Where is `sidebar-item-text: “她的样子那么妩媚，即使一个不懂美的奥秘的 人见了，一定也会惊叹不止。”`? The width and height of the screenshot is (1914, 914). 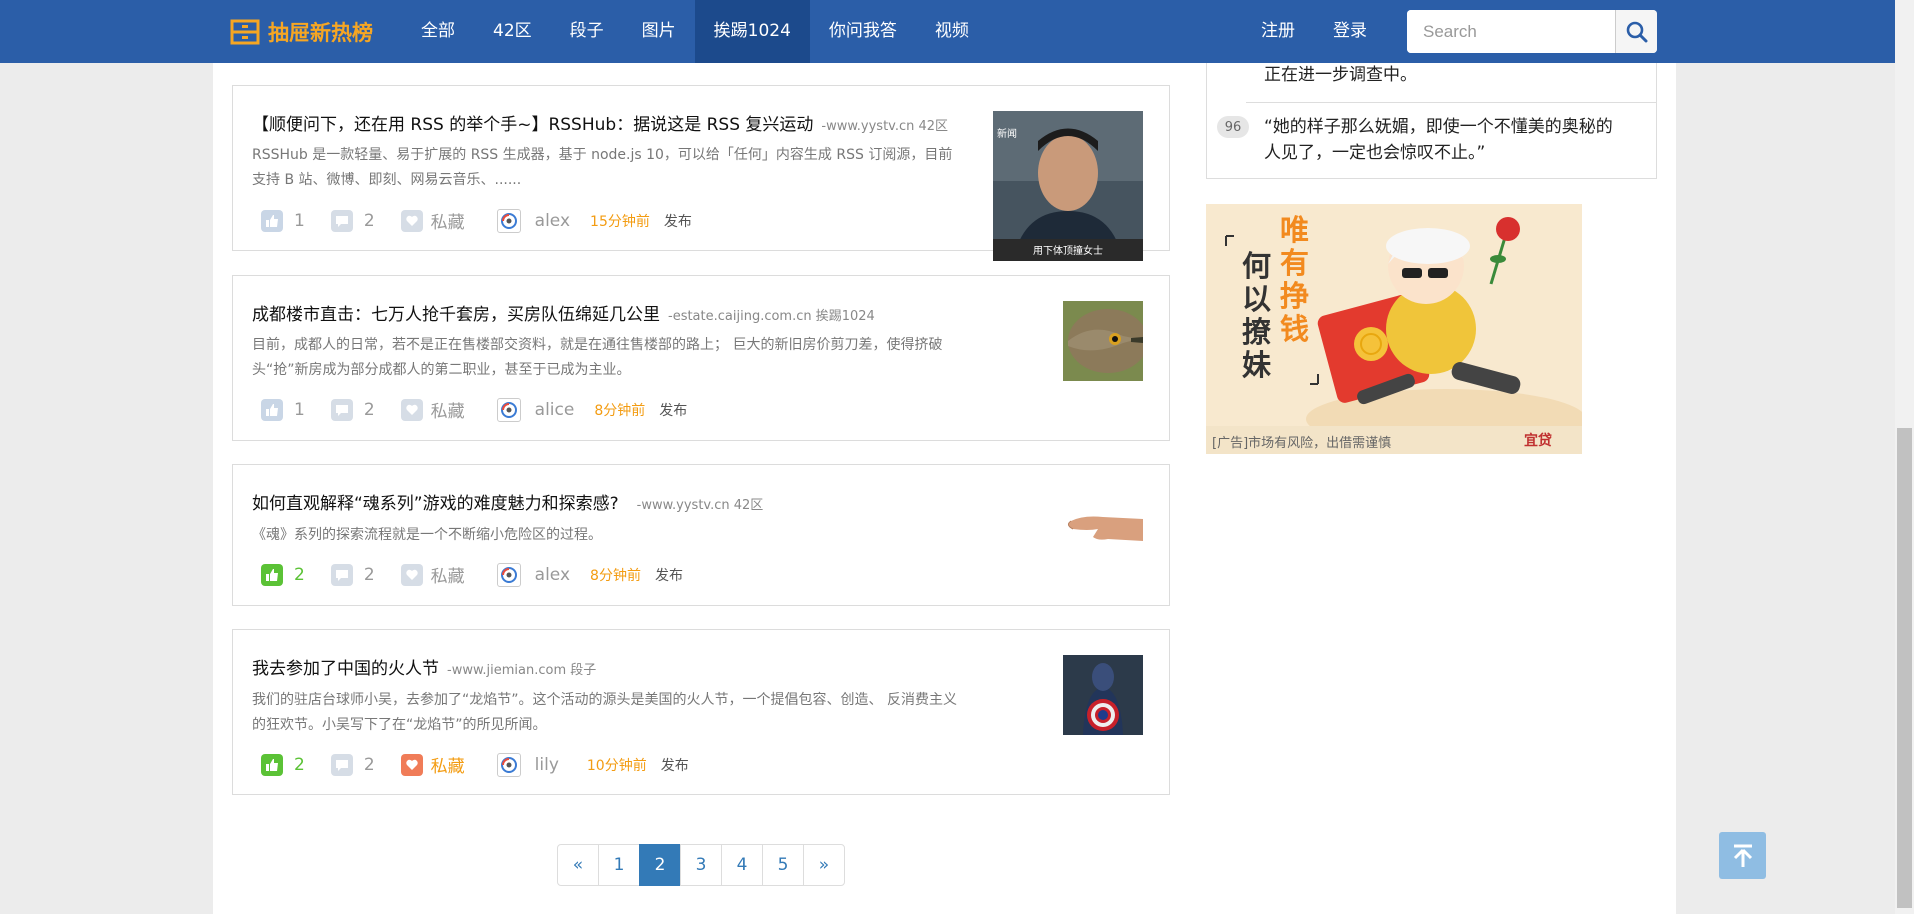
sidebar-item-text: “她的样子那么妩媚，即使一个不懂美的奥秘的 人见了，一定也会惊叹不止。” is located at coordinates (1438, 140).